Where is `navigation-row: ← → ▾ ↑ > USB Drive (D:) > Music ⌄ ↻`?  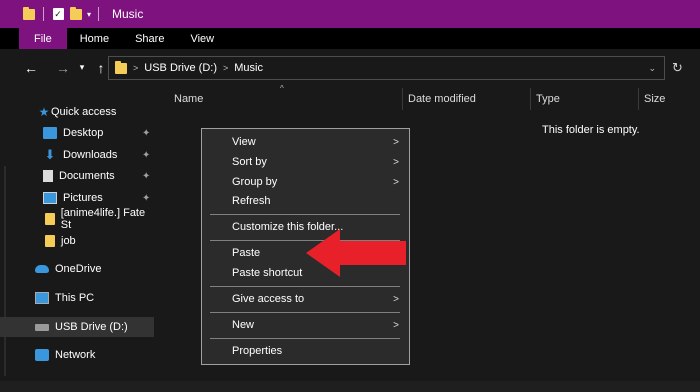 navigation-row: ← → ▾ ↑ > USB Drive (D:) > Music ⌄ ↻ is located at coordinates (350, 67).